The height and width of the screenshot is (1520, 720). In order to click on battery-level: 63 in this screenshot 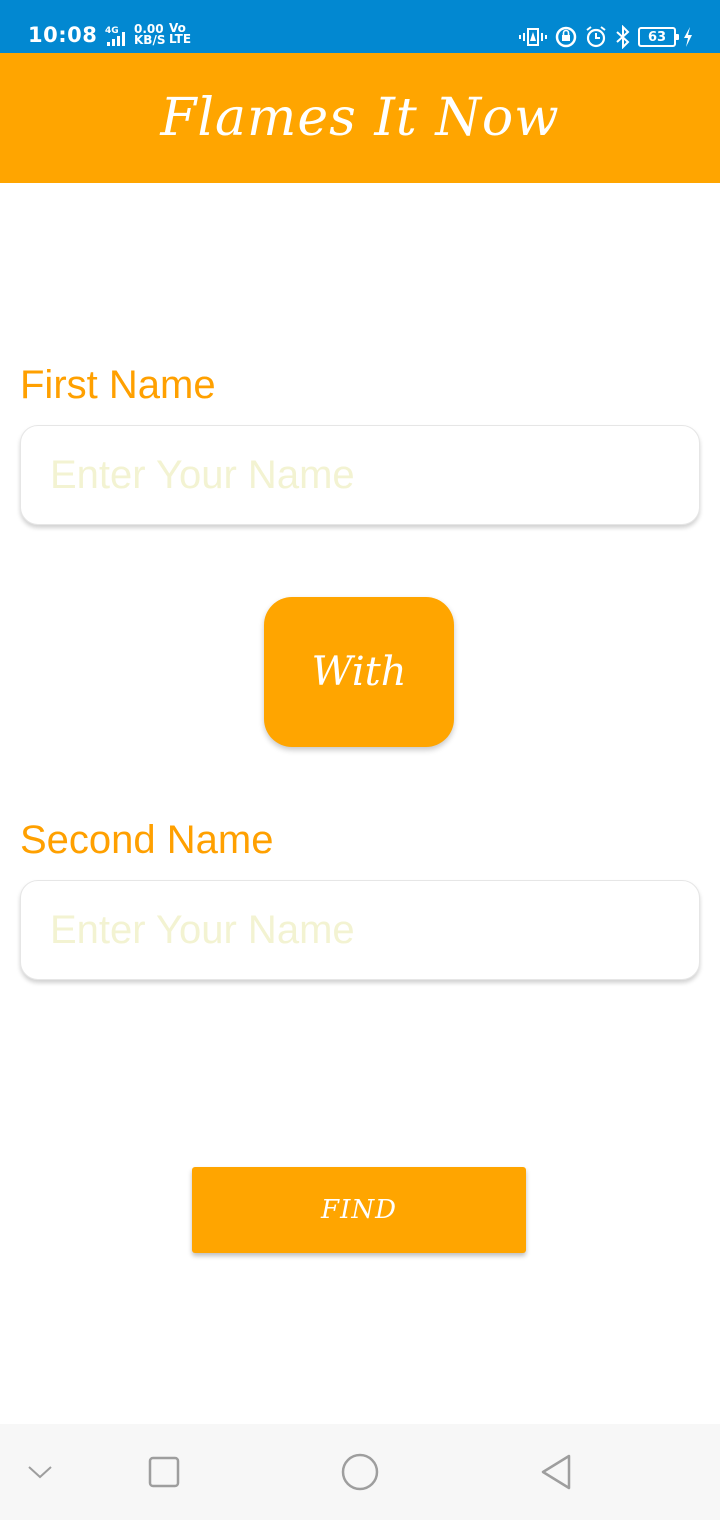, I will do `click(657, 37)`.